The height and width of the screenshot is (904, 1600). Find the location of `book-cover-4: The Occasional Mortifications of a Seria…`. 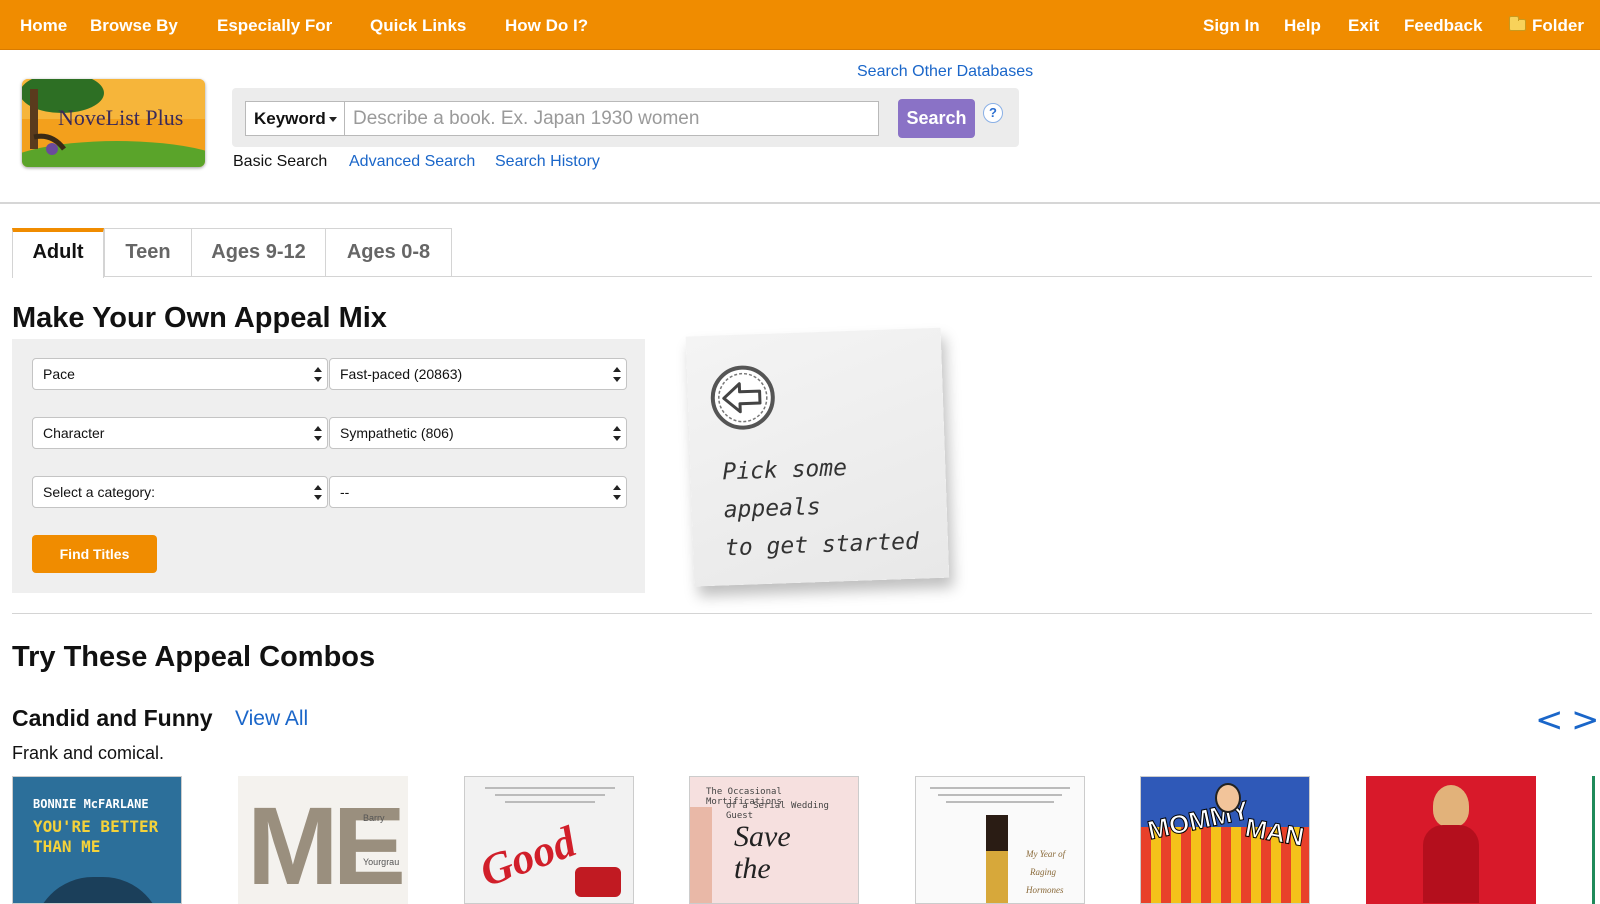

book-cover-4: The Occasional Mortifications of a Seria… is located at coordinates (774, 840).